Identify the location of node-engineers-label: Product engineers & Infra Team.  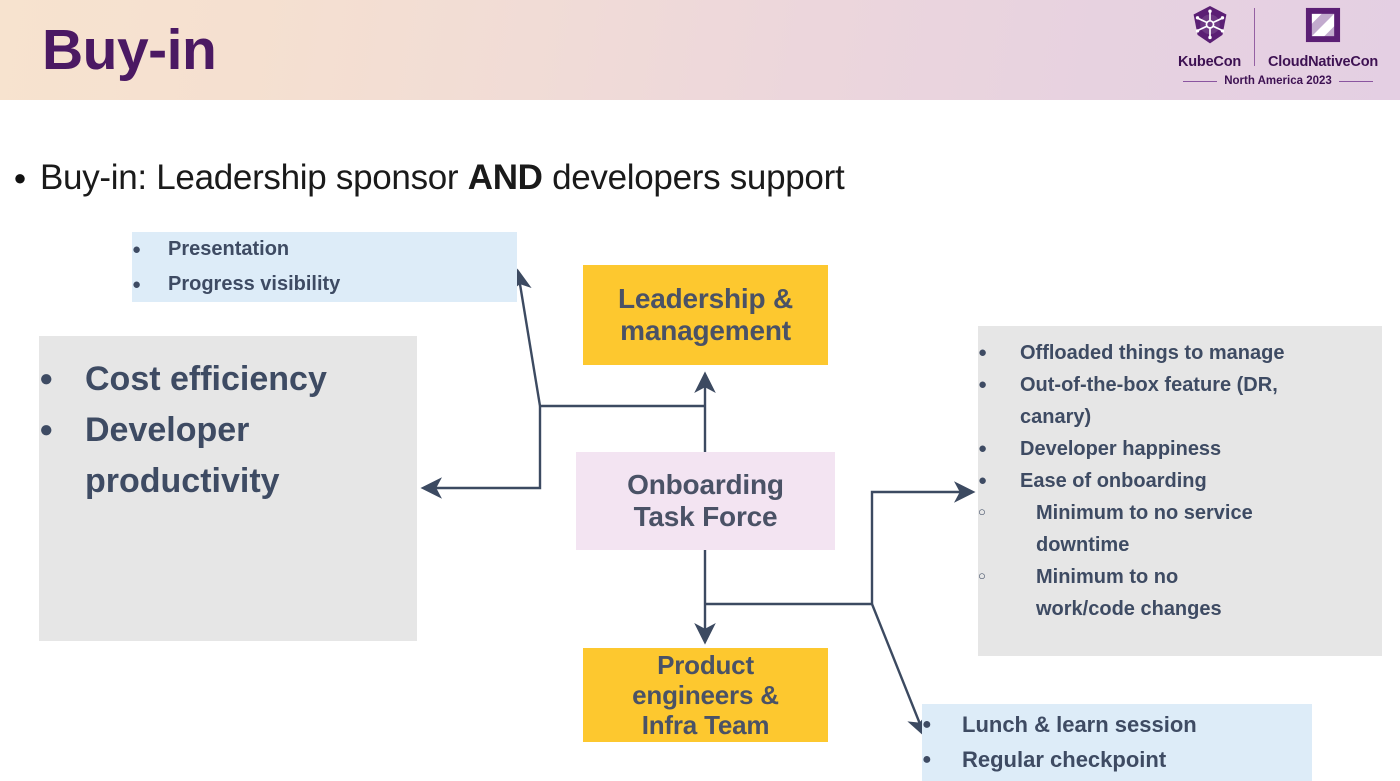
(705, 695).